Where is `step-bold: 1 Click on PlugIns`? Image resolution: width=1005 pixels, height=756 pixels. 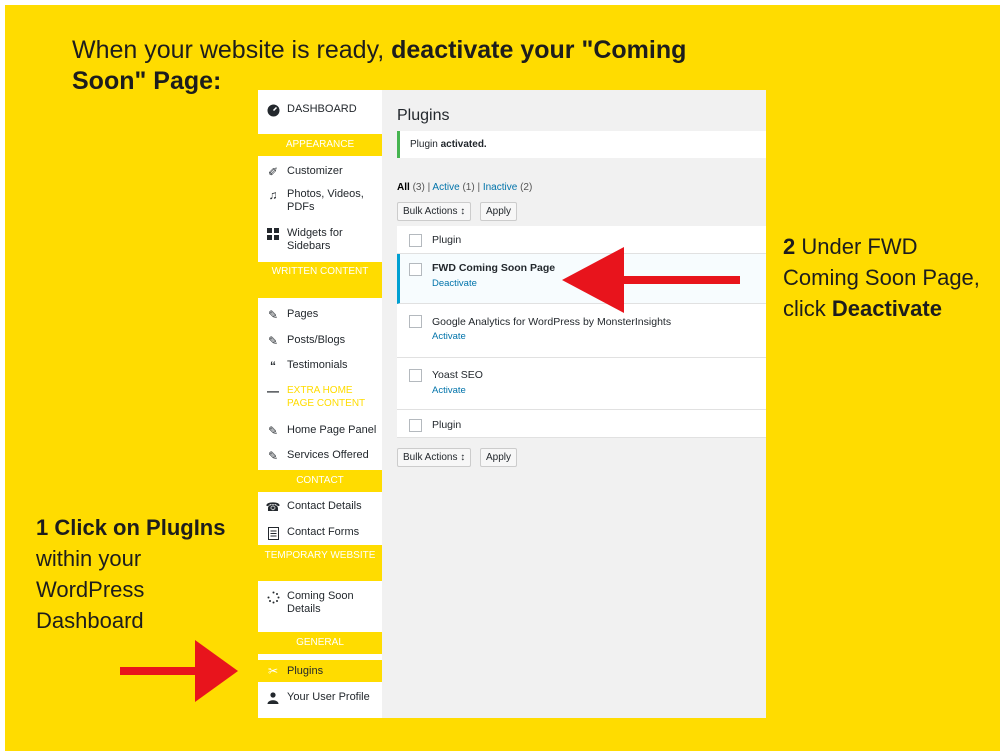
step-bold: 1 Click on PlugIns is located at coordinates (131, 527).